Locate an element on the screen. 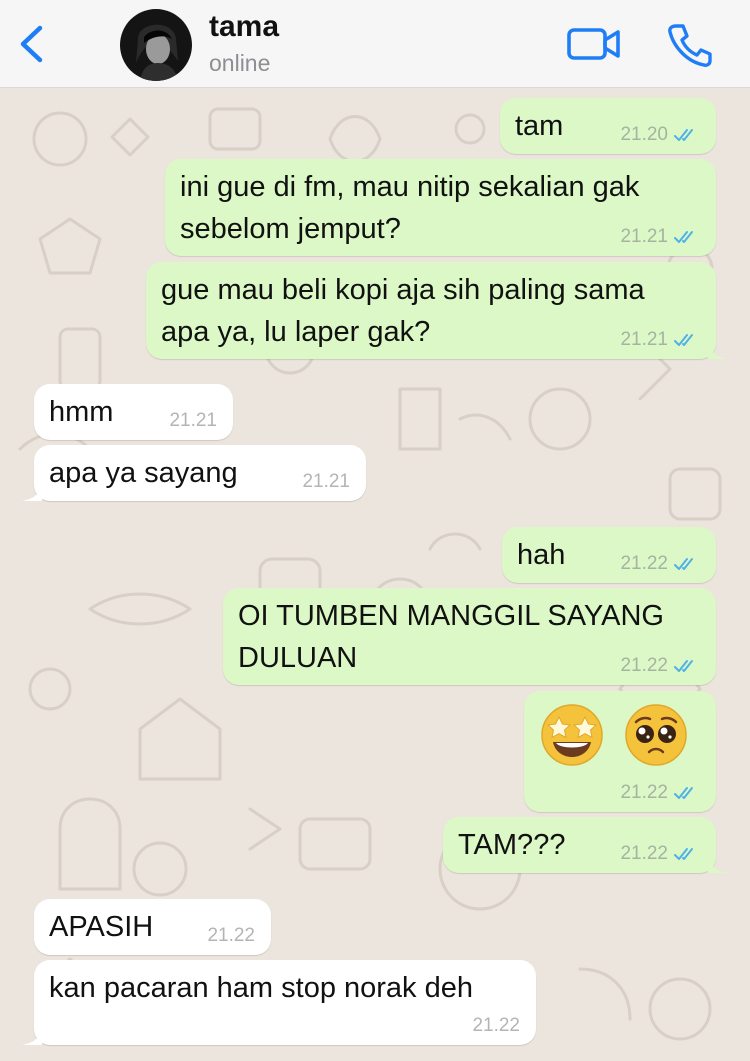 The width and height of the screenshot is (750, 1061). outgoing-message: TAM??? 21.22 is located at coordinates (585, 845).